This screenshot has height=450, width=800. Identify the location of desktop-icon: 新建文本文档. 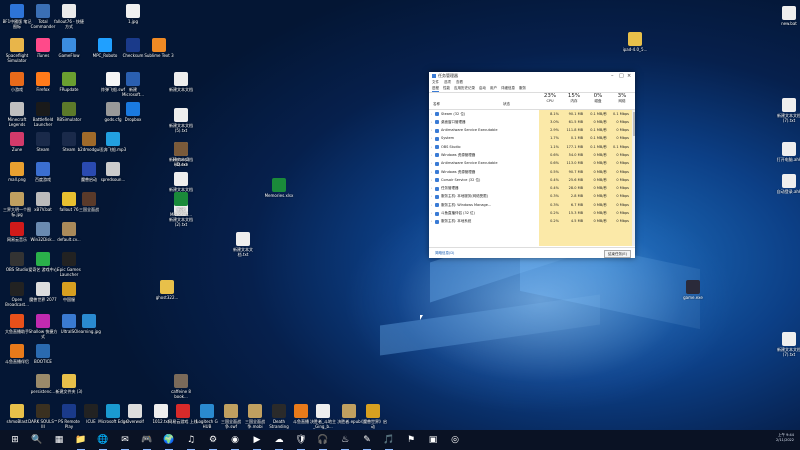
(181, 88).